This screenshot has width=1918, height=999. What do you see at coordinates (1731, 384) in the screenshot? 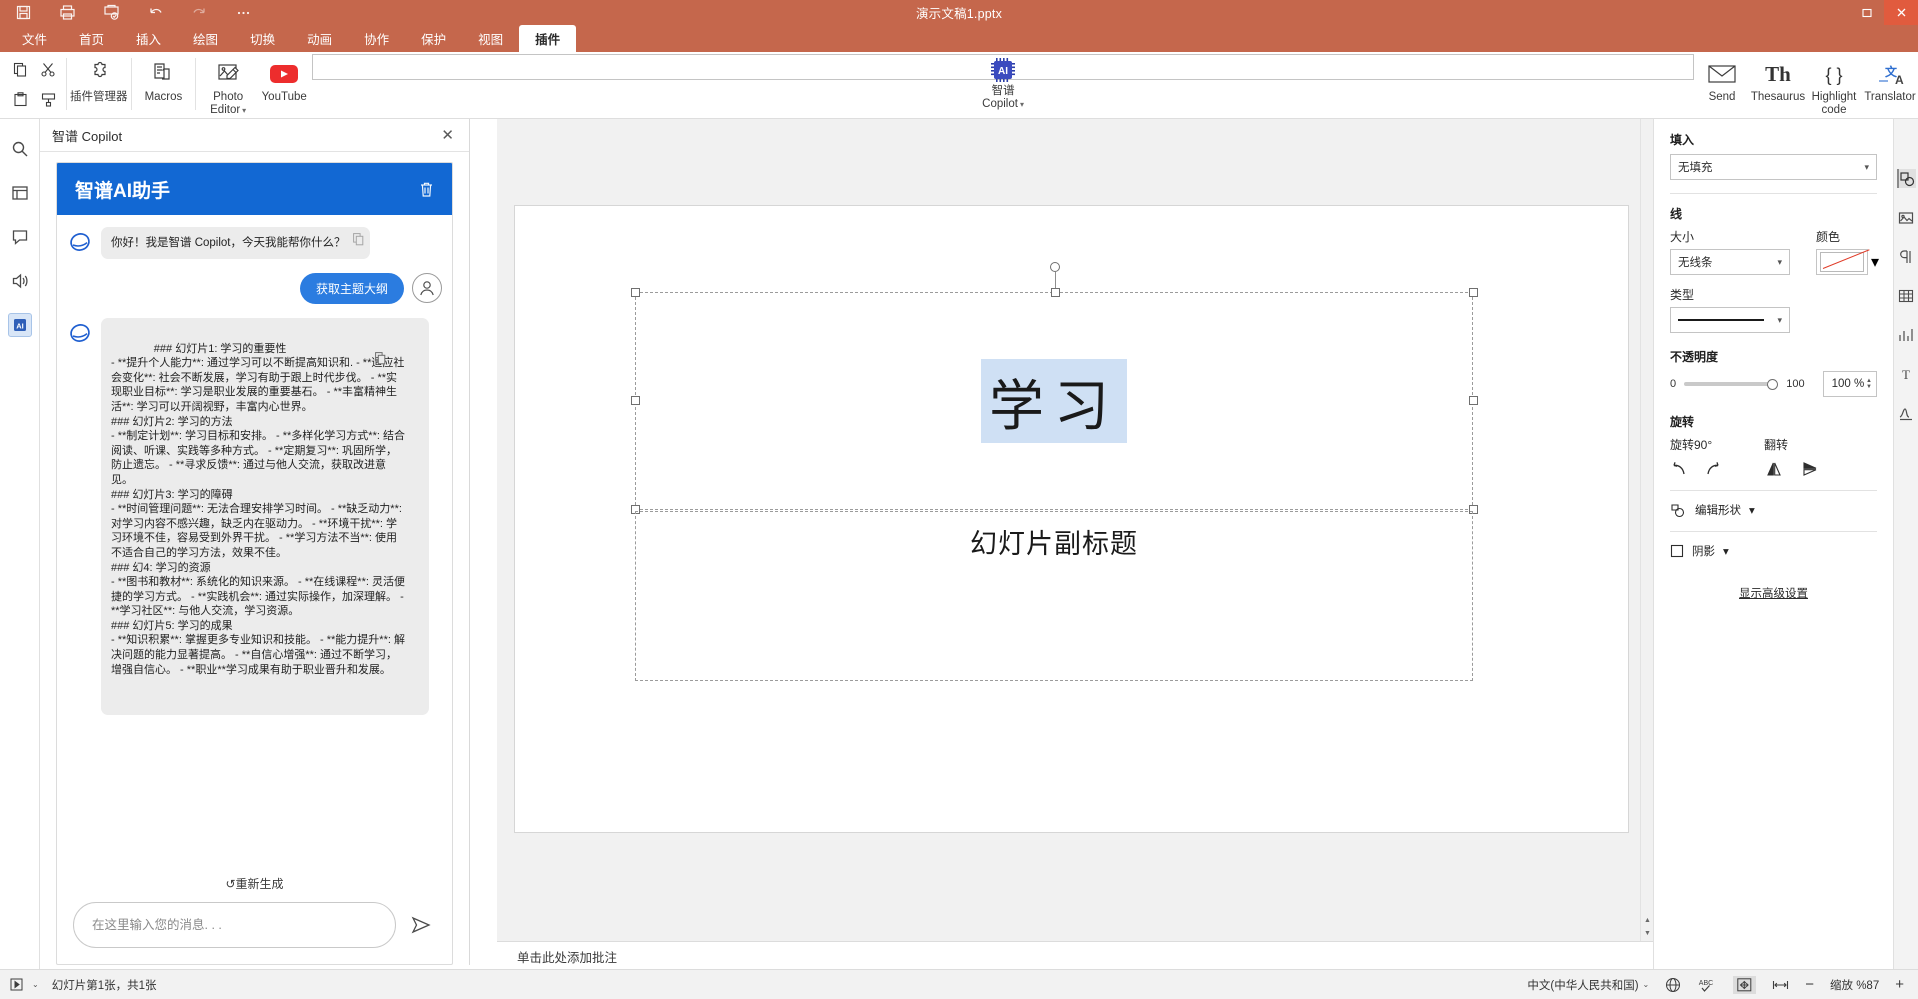
I see `opacity-slider` at bounding box center [1731, 384].